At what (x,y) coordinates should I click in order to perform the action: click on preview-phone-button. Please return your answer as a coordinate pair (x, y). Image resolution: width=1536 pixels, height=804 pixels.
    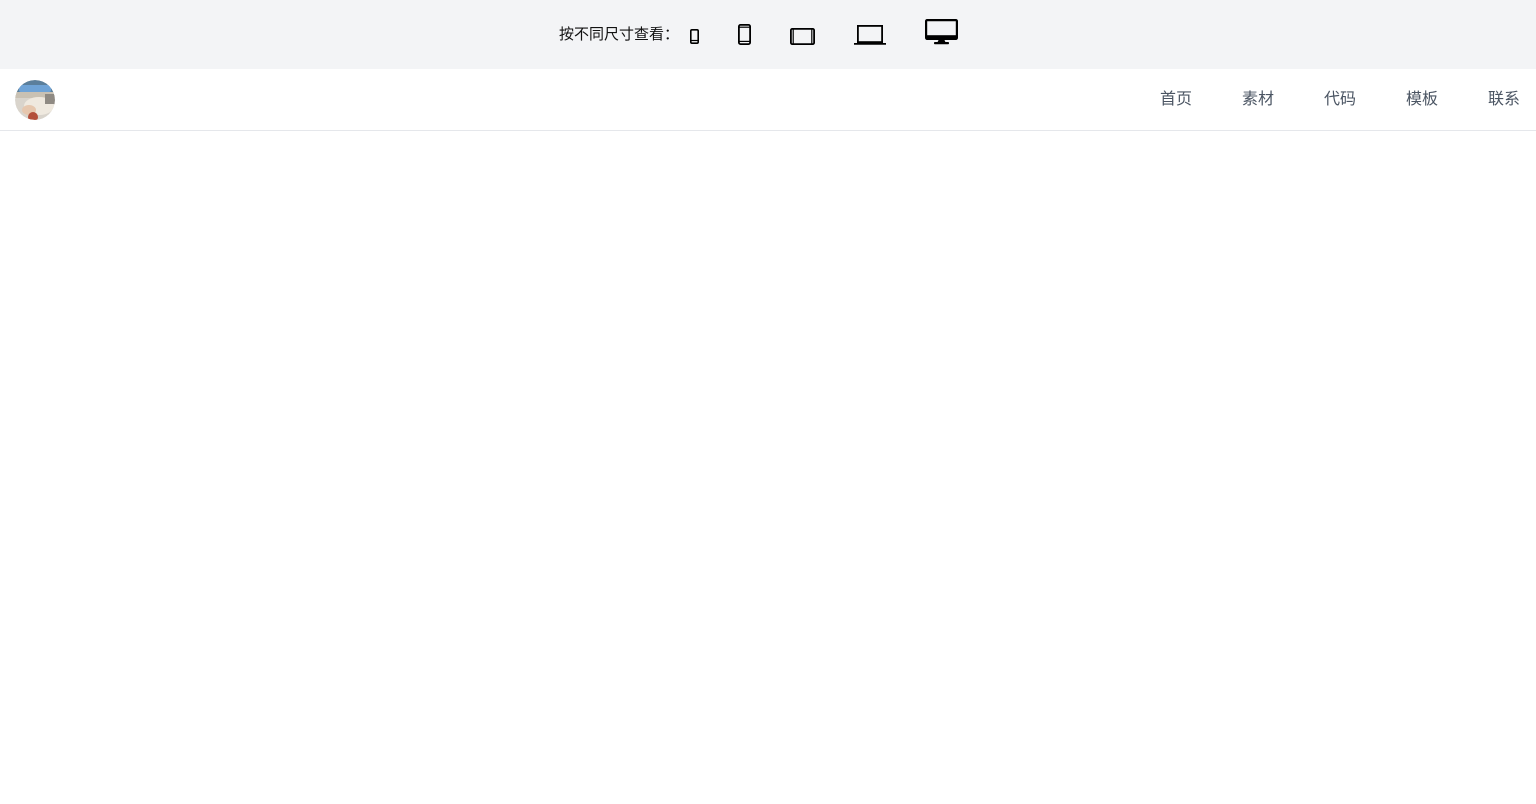
    Looking at the image, I should click on (744, 34).